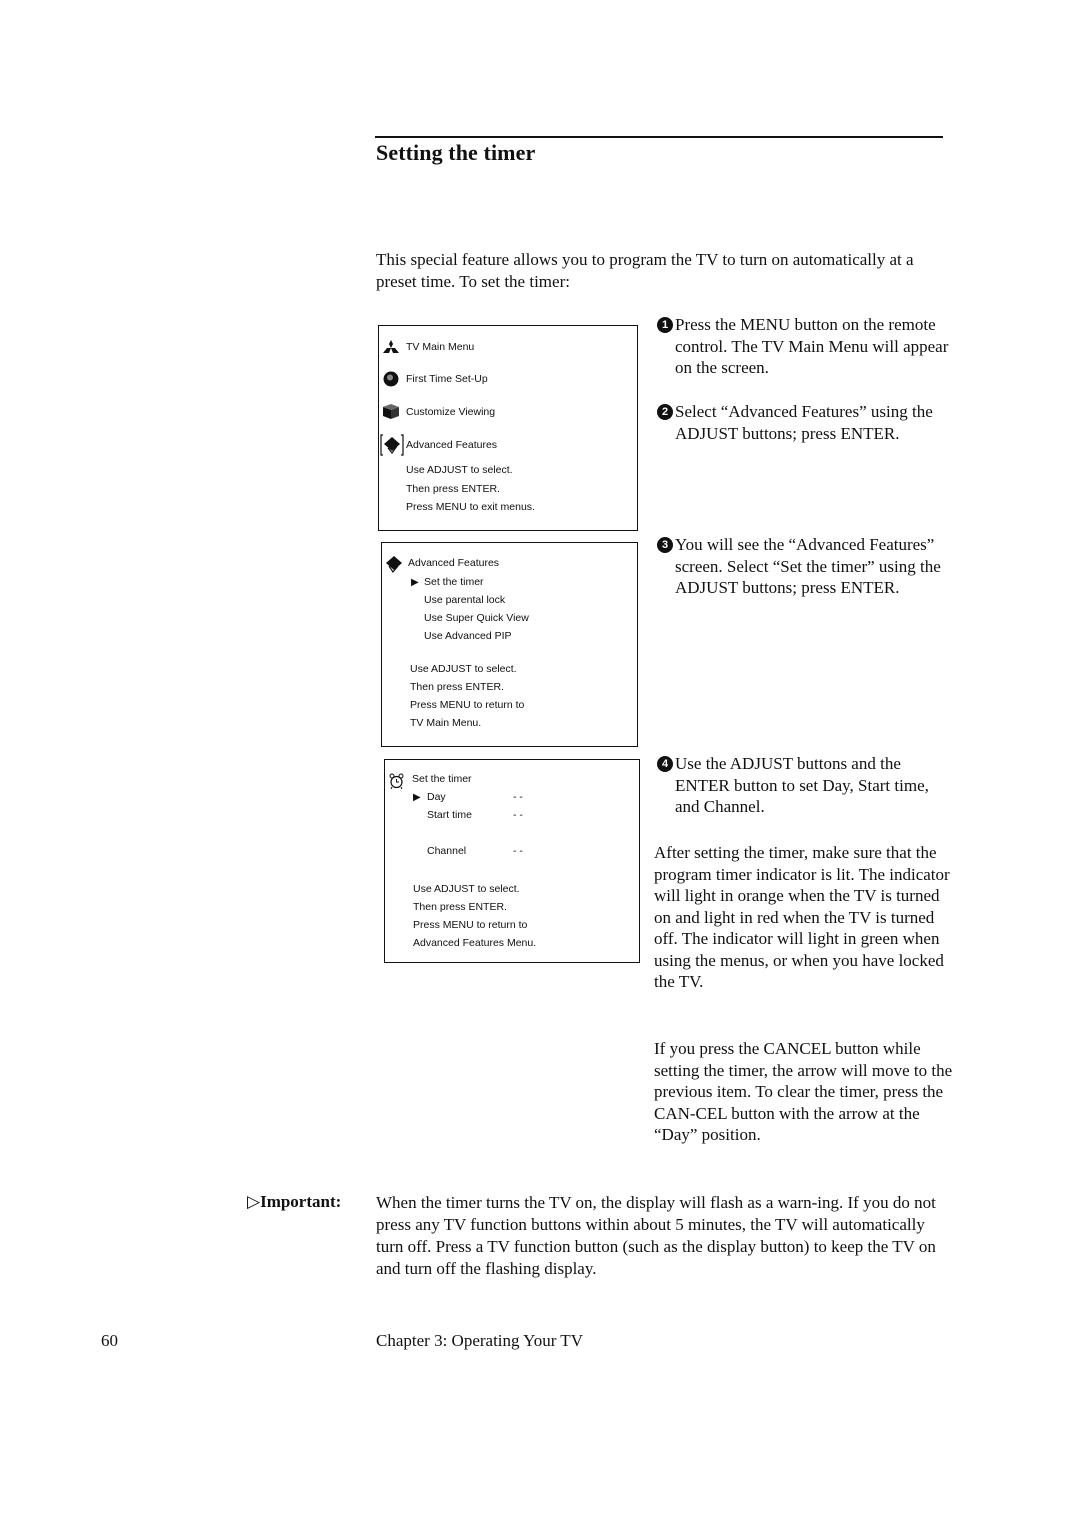 The width and height of the screenshot is (1080, 1526). Describe the element at coordinates (518, 851) in the screenshot. I see `field-channel-value: - -` at that location.